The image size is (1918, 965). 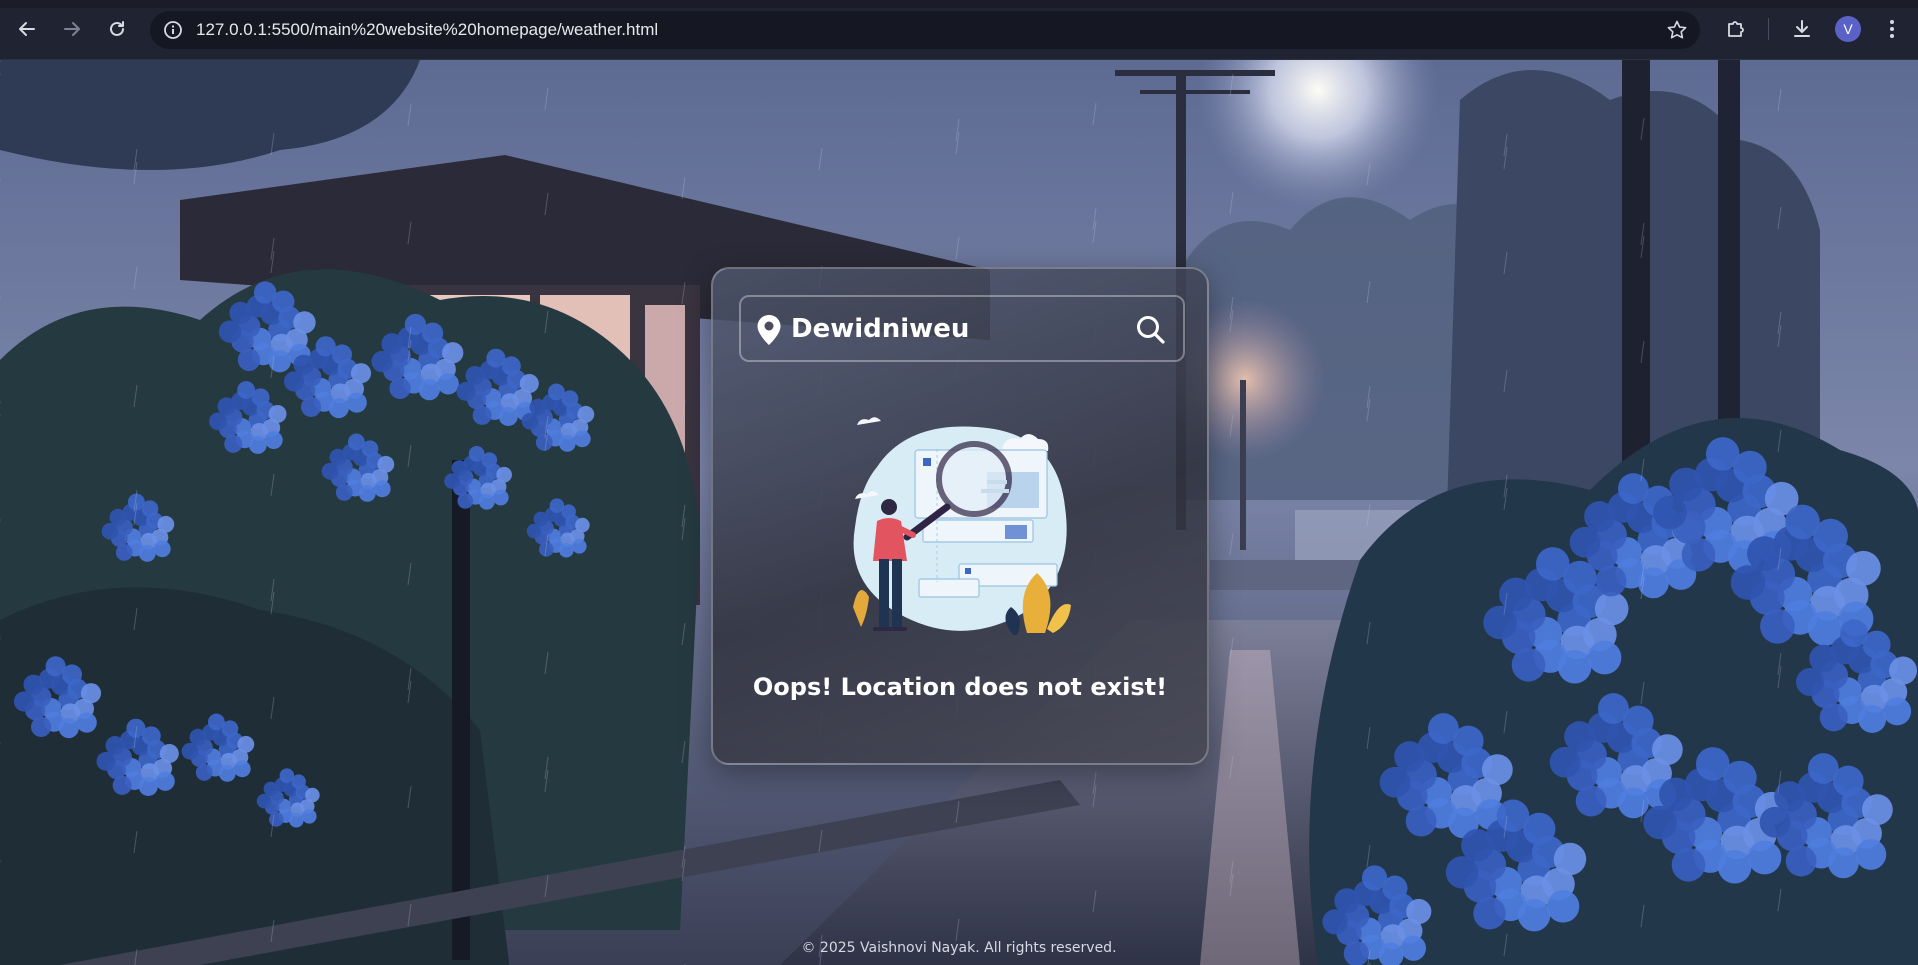 What do you see at coordinates (173, 30) in the screenshot?
I see `site-info-icon` at bounding box center [173, 30].